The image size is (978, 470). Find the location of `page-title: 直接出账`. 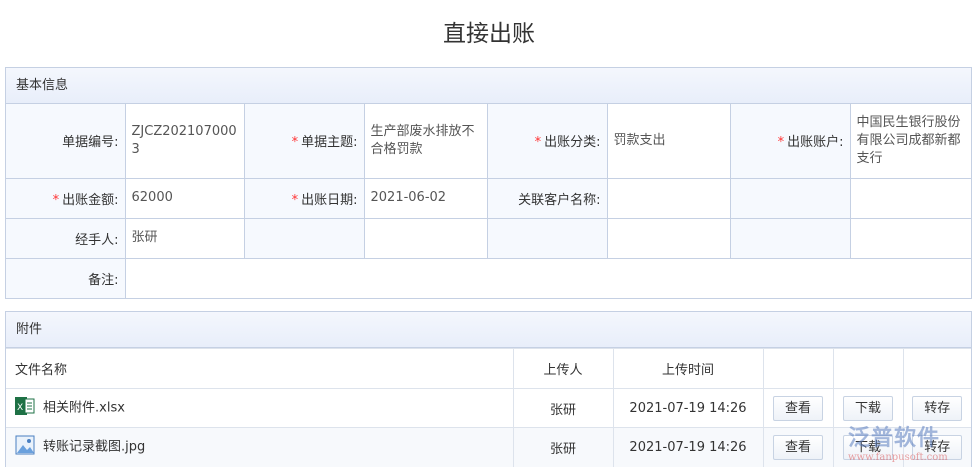

page-title: 直接出账 is located at coordinates (489, 34).